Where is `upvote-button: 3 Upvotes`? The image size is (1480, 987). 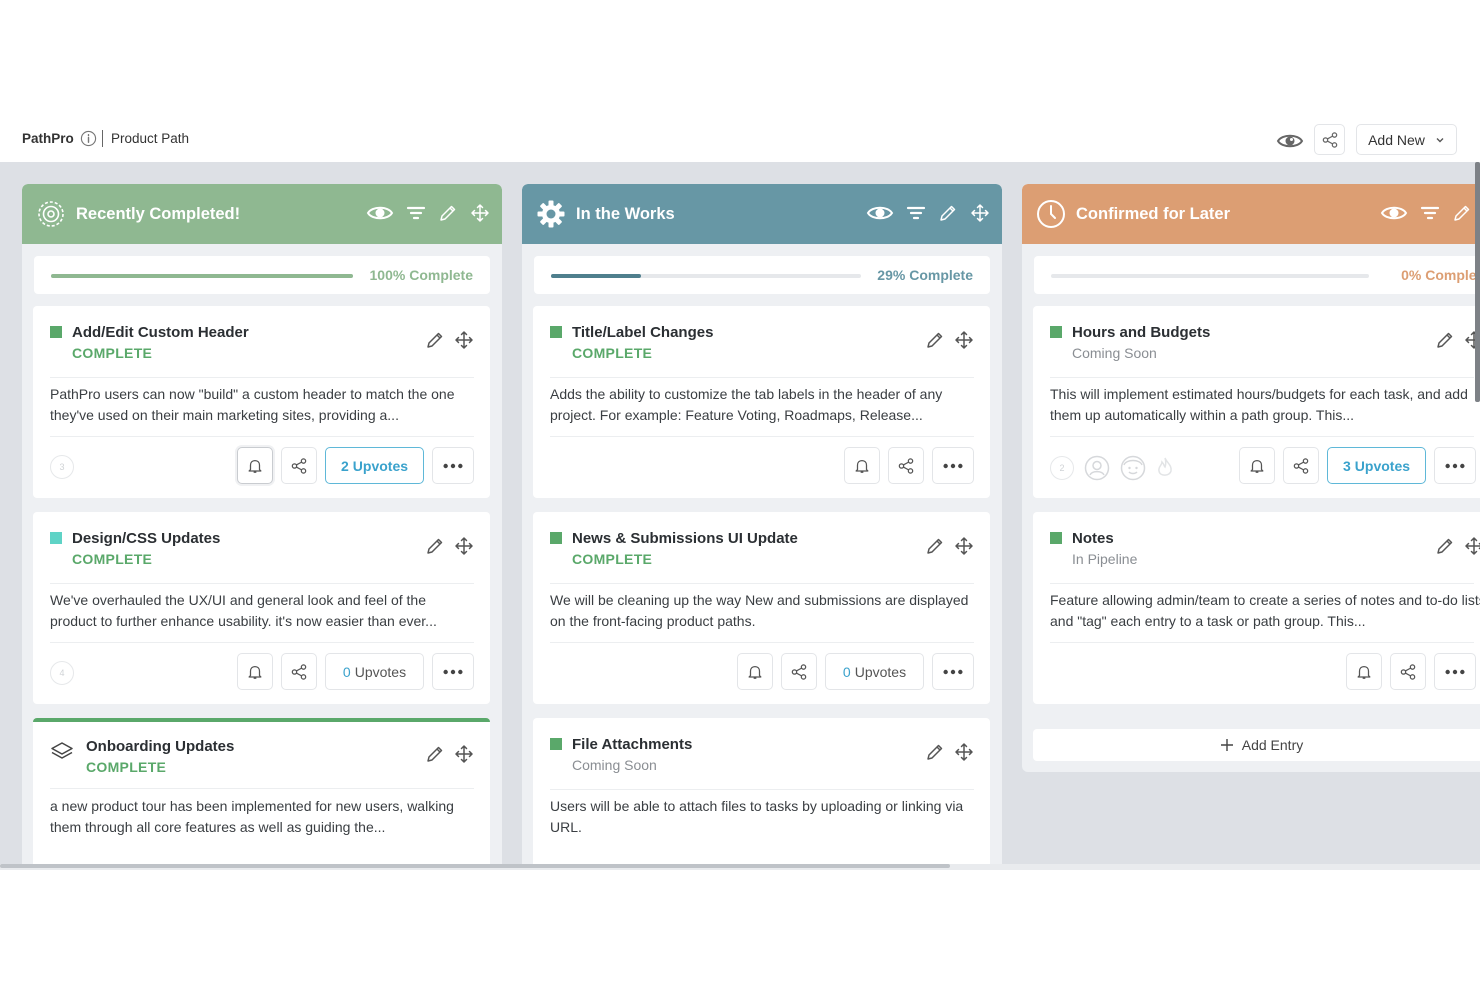 upvote-button: 3 Upvotes is located at coordinates (1376, 465).